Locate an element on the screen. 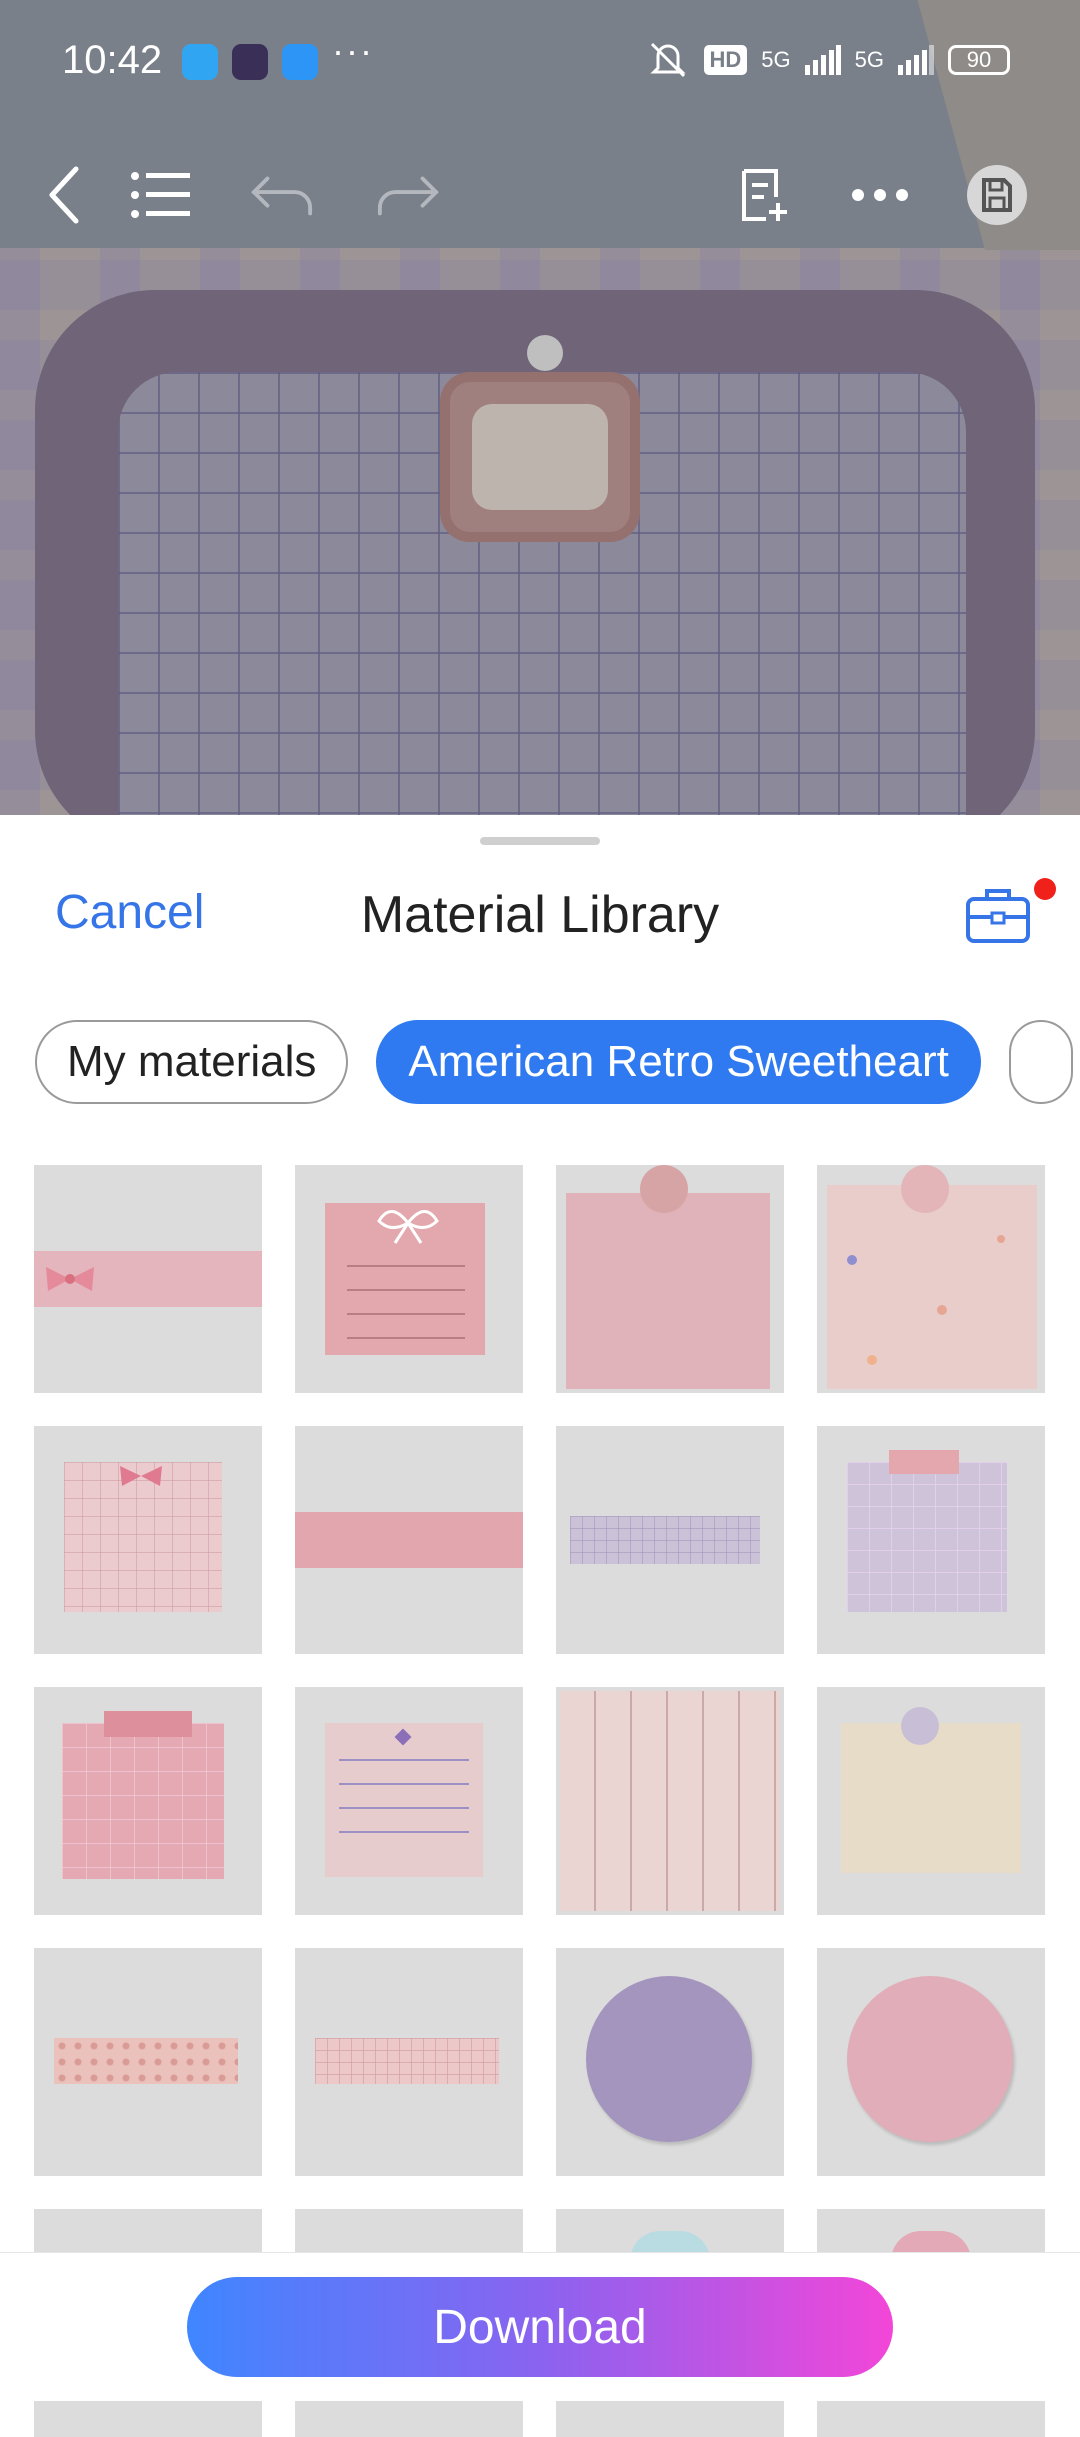  canvas-hanging-sign is located at coordinates (540, 457).